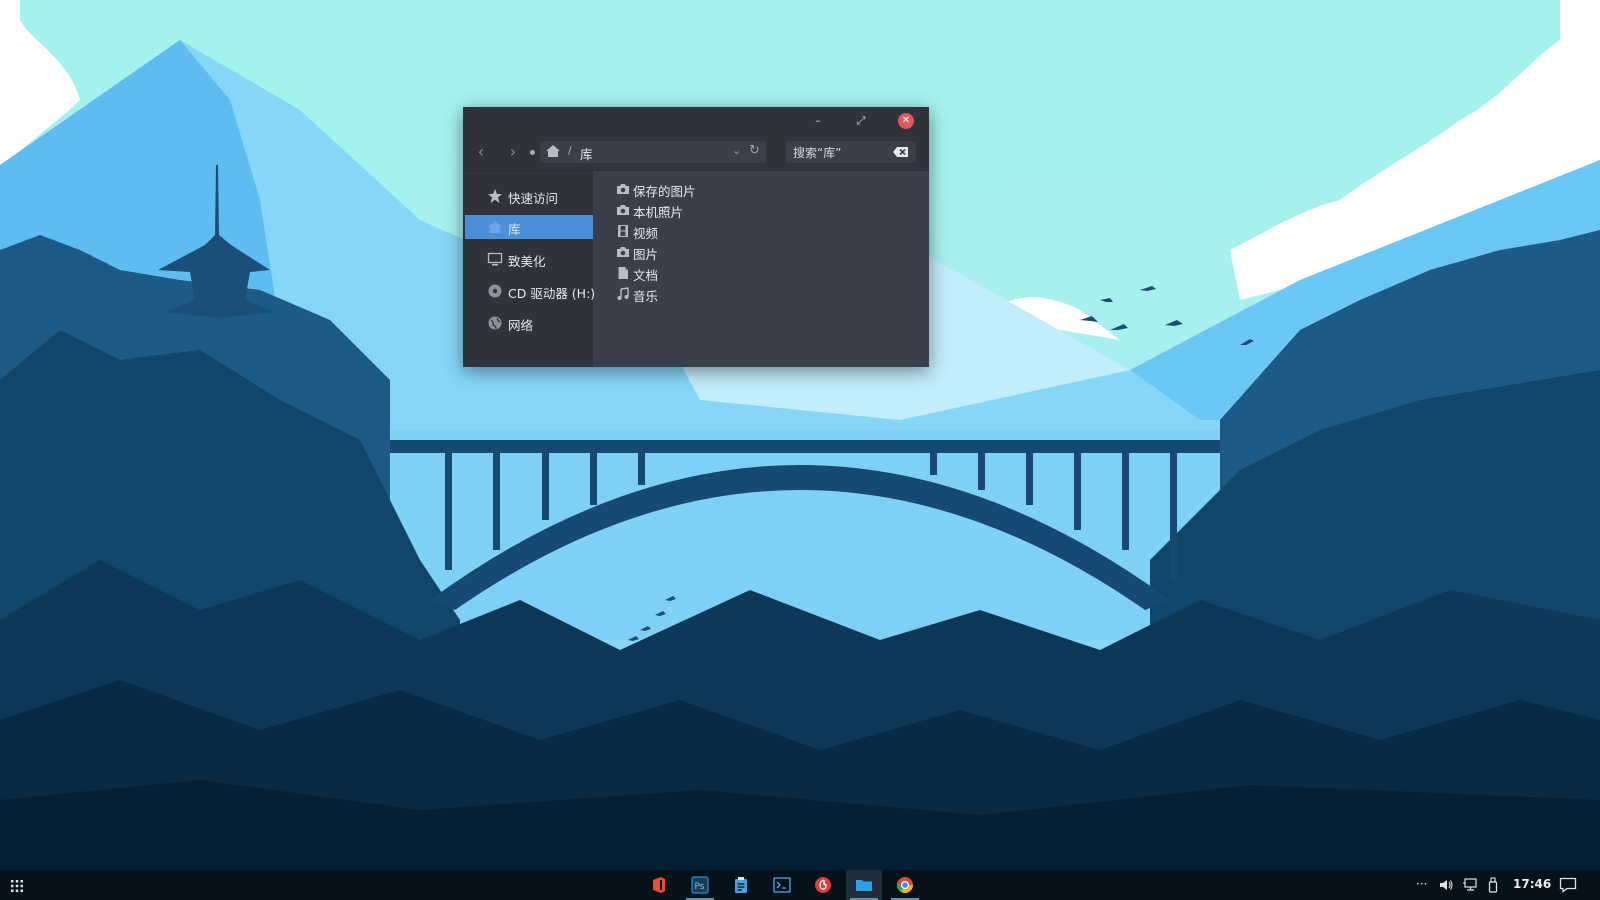 Image resolution: width=1600 pixels, height=900 pixels. I want to click on forward-button: ›, so click(513, 152).